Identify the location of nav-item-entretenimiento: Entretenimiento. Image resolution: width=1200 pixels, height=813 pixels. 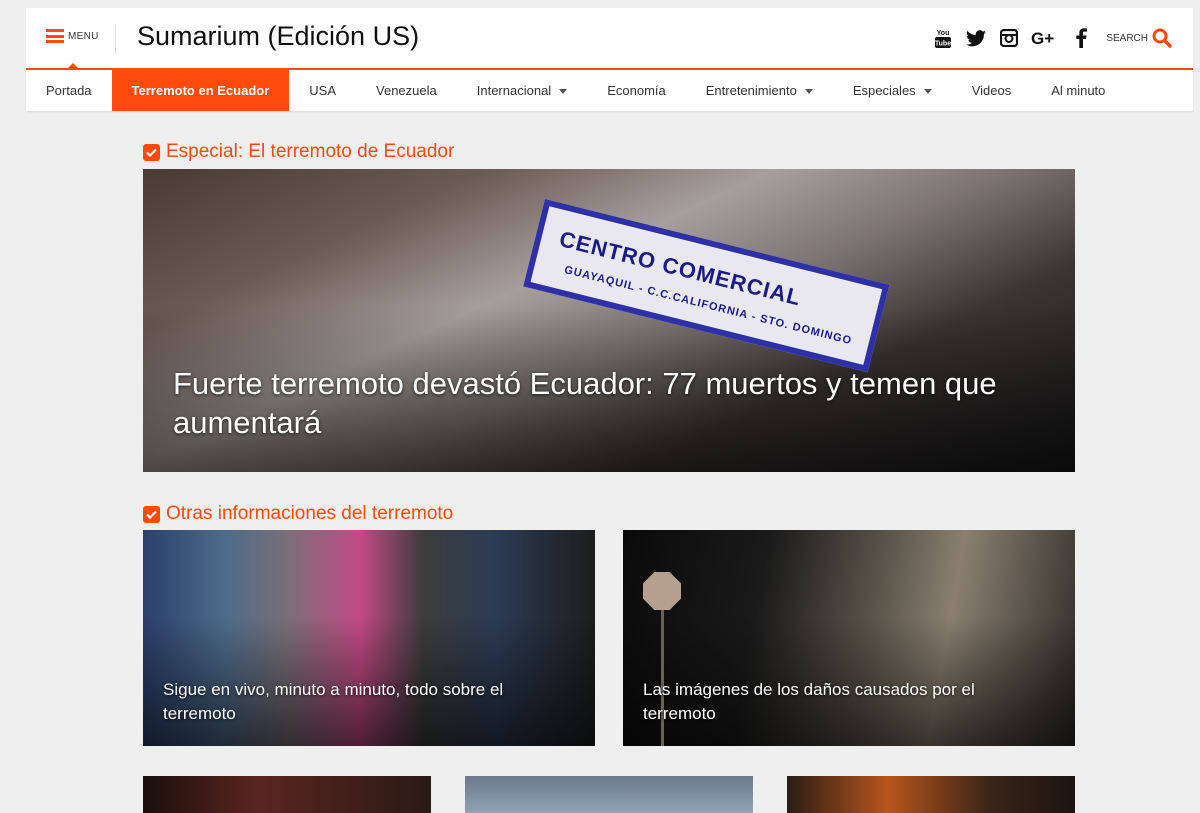
(759, 90).